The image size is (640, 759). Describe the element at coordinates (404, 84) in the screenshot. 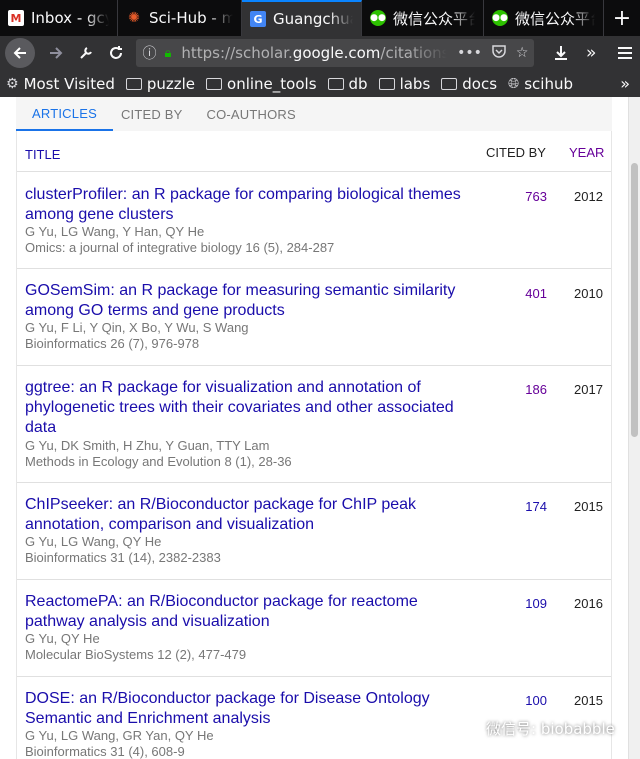

I see `bookmark-labs: labs` at that location.